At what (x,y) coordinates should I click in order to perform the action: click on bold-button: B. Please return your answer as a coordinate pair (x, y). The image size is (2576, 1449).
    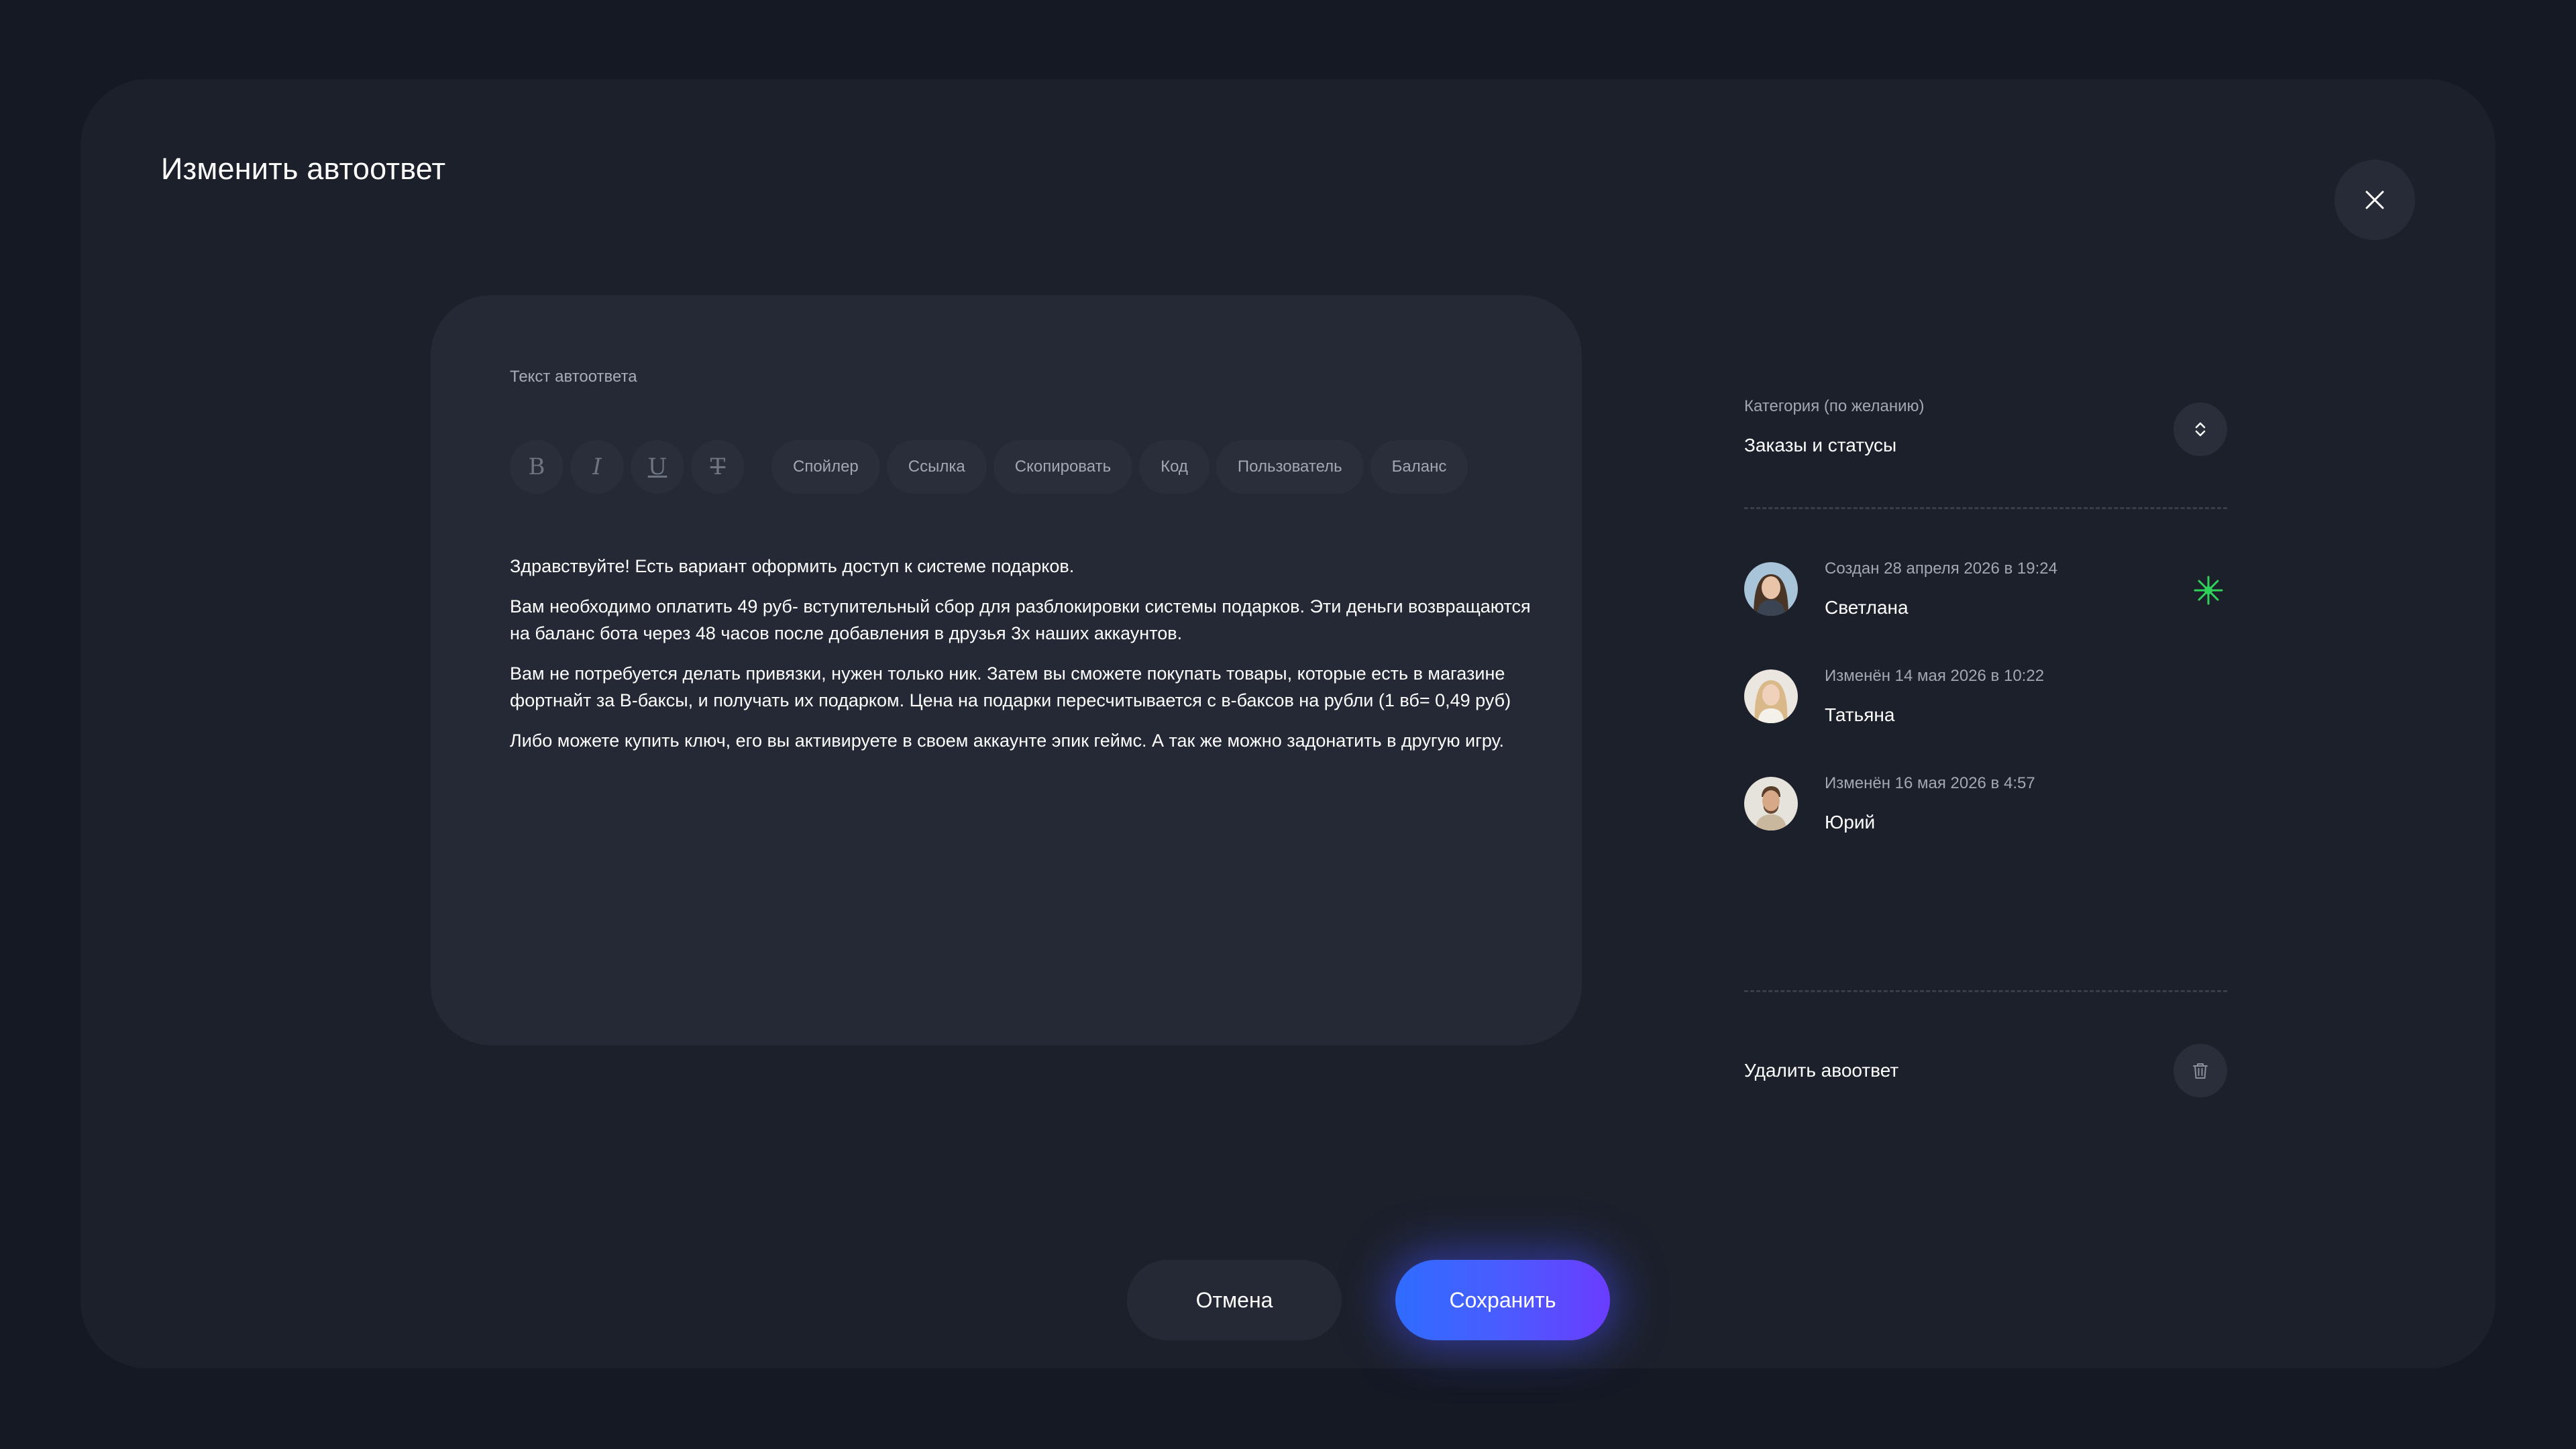
    Looking at the image, I should click on (537, 467).